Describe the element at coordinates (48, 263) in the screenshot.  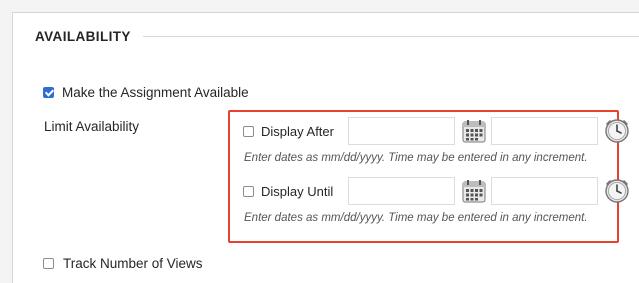
I see `track-views-checkbox` at that location.